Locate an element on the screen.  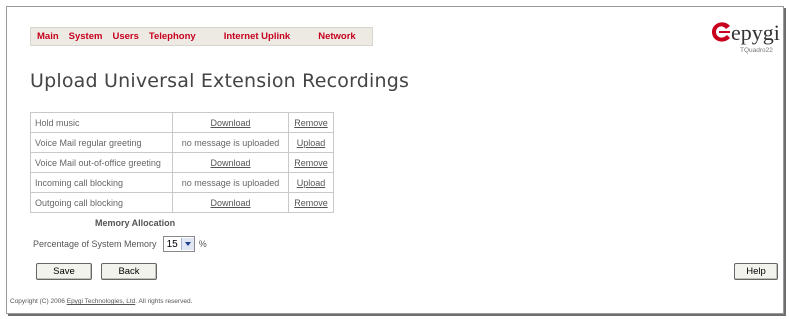
table-row: Outgoing call blocking Download Remove is located at coordinates (182, 202).